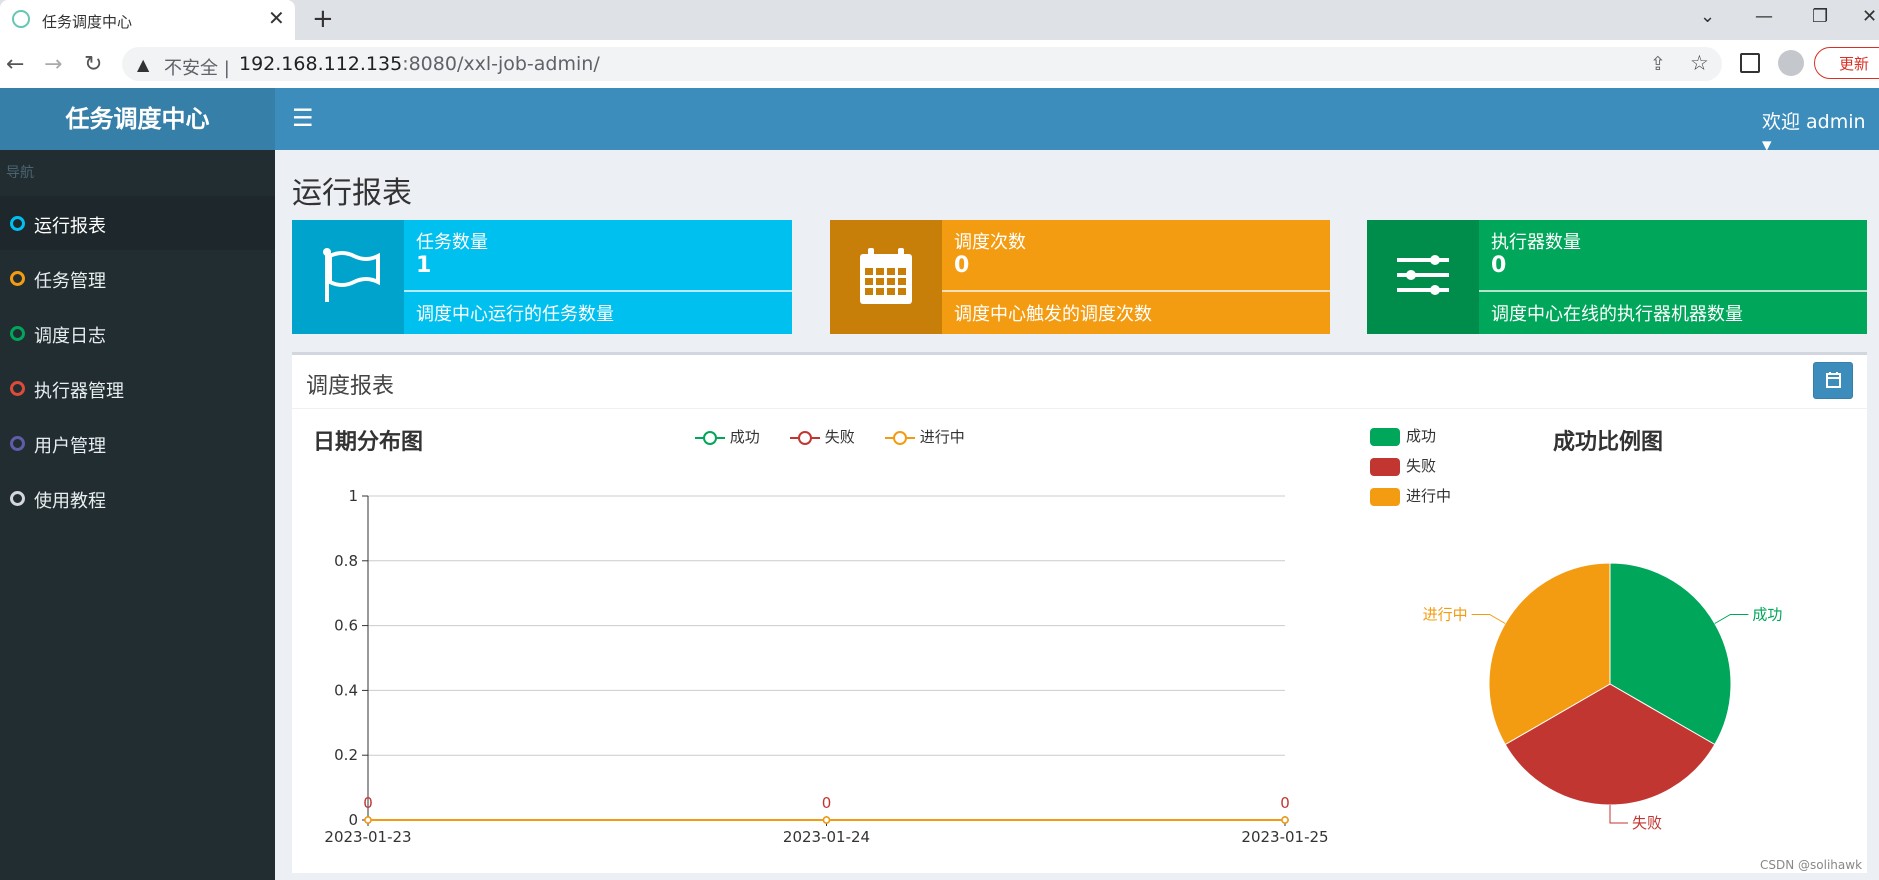  I want to click on y-tick-label: 0.2, so click(346, 755).